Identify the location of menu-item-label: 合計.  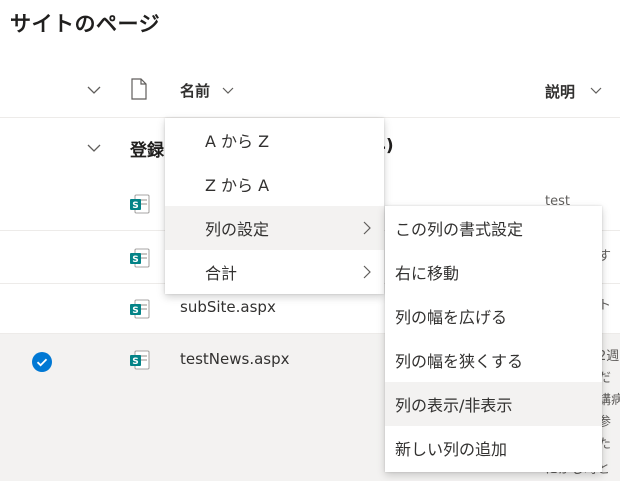
(221, 273).